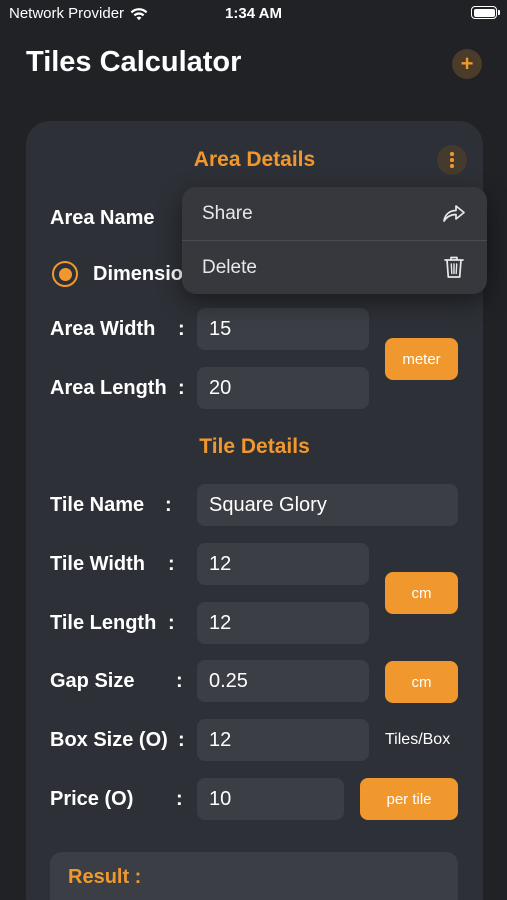  Describe the element at coordinates (97, 564) in the screenshot. I see `tile-width-label: Tile Width` at that location.